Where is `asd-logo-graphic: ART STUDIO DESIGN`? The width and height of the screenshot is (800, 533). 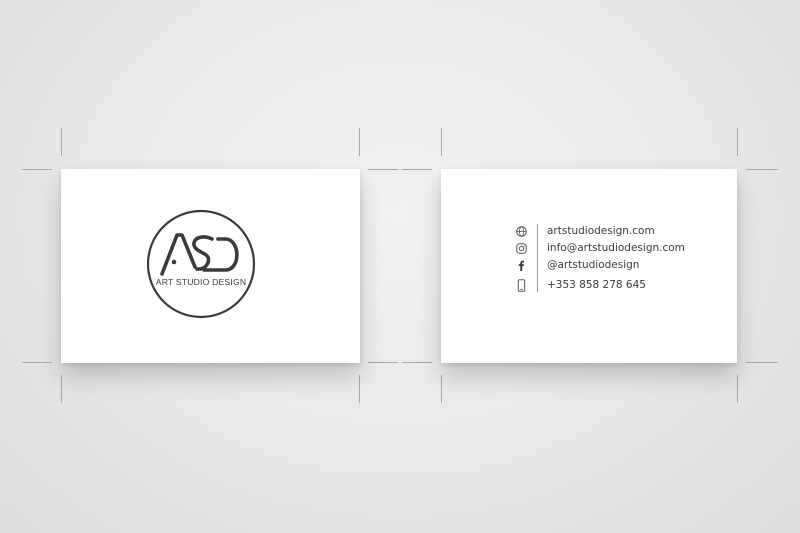
asd-logo-graphic: ART STUDIO DESIGN is located at coordinates (201, 264).